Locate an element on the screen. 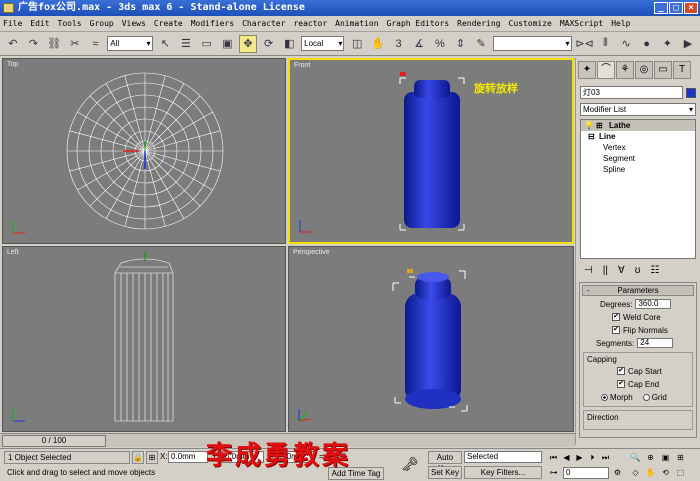  select-move-icon: ✥ is located at coordinates (248, 43).